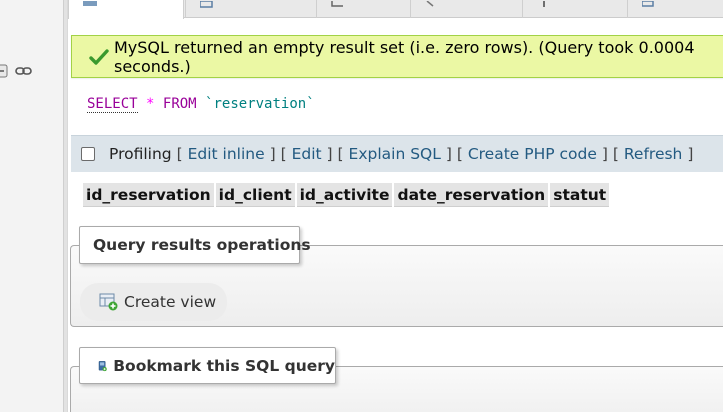 The image size is (723, 412). Describe the element at coordinates (108, 302) in the screenshot. I see `create-view-icon` at that location.